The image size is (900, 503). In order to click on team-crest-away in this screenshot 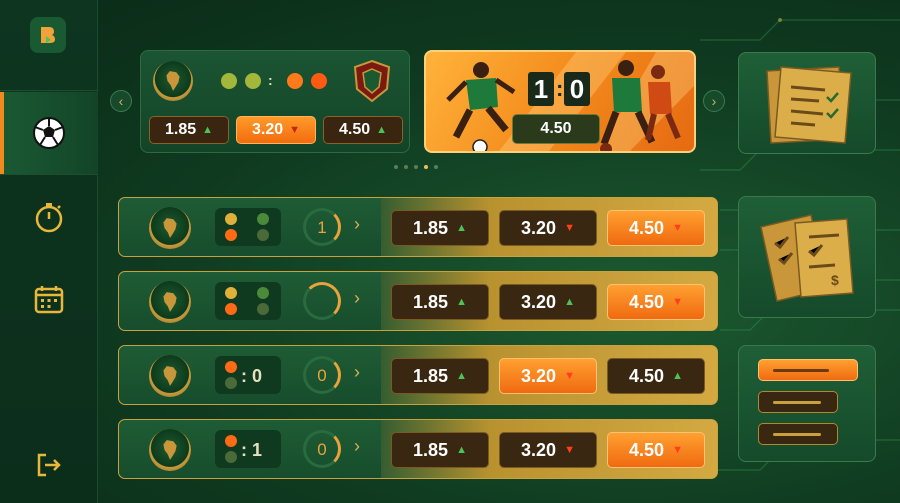, I will do `click(372, 81)`.